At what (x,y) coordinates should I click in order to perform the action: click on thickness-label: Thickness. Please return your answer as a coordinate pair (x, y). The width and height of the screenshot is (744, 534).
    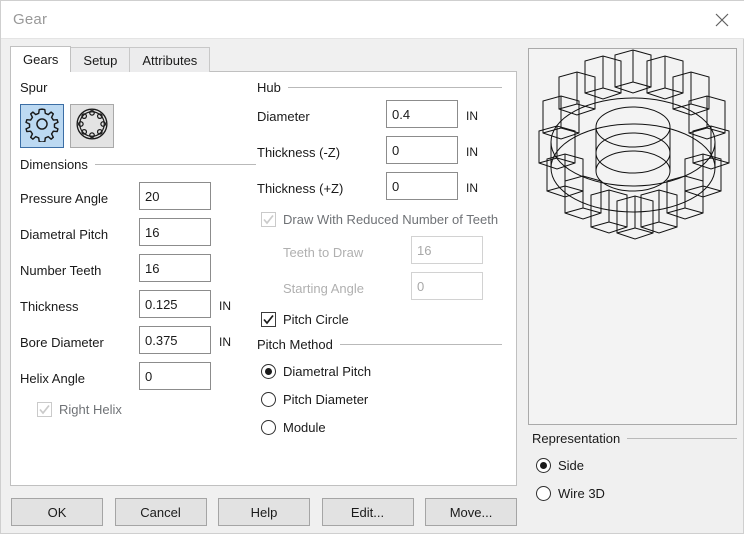
    Looking at the image, I should click on (49, 306).